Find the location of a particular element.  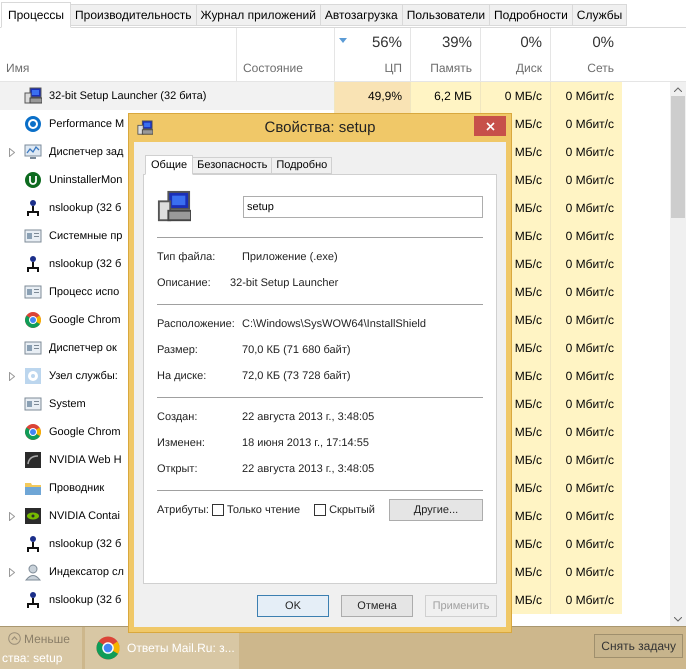

circle-logo-icon is located at coordinates (33, 124).